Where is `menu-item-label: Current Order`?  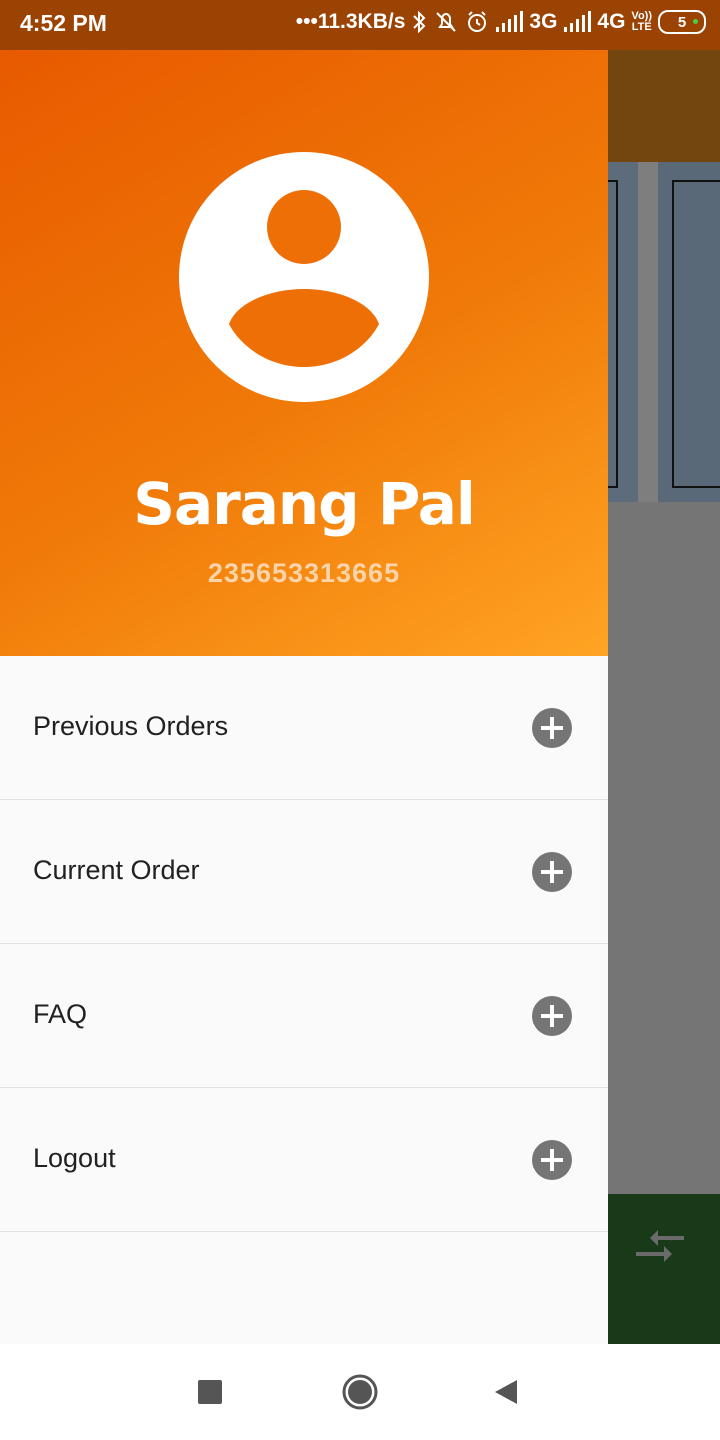
menu-item-label: Current Order is located at coordinates (116, 870).